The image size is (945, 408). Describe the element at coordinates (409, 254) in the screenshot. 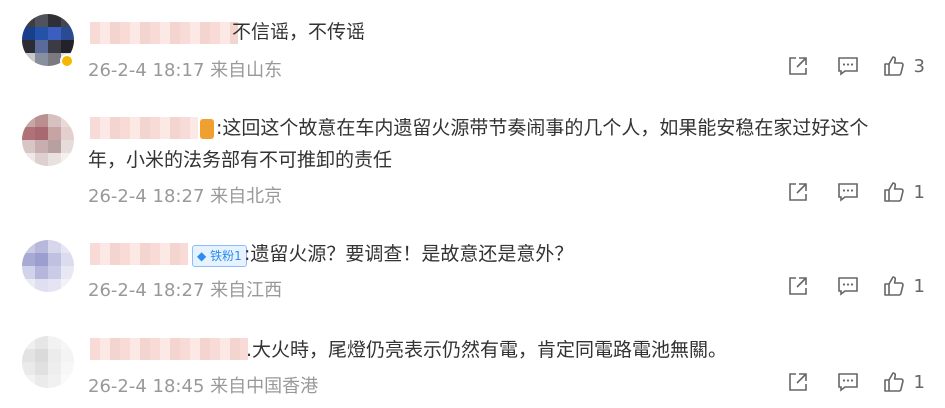

I see `comment-text: :遗留火源？要调查！是故意还是意外？` at that location.